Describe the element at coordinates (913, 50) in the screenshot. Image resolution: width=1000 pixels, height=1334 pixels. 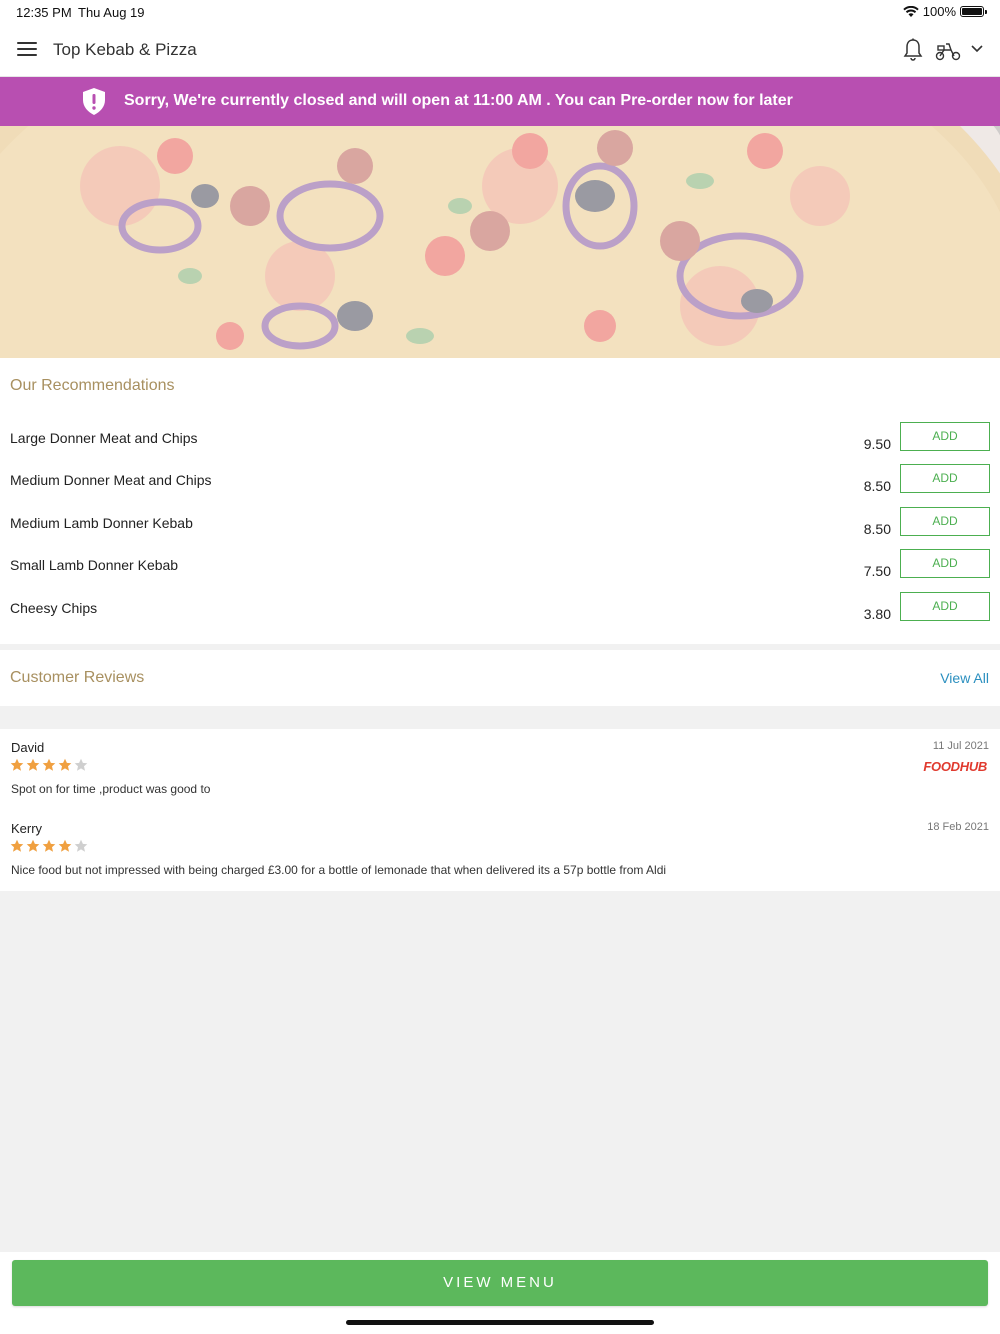
I see `bell-icon` at that location.